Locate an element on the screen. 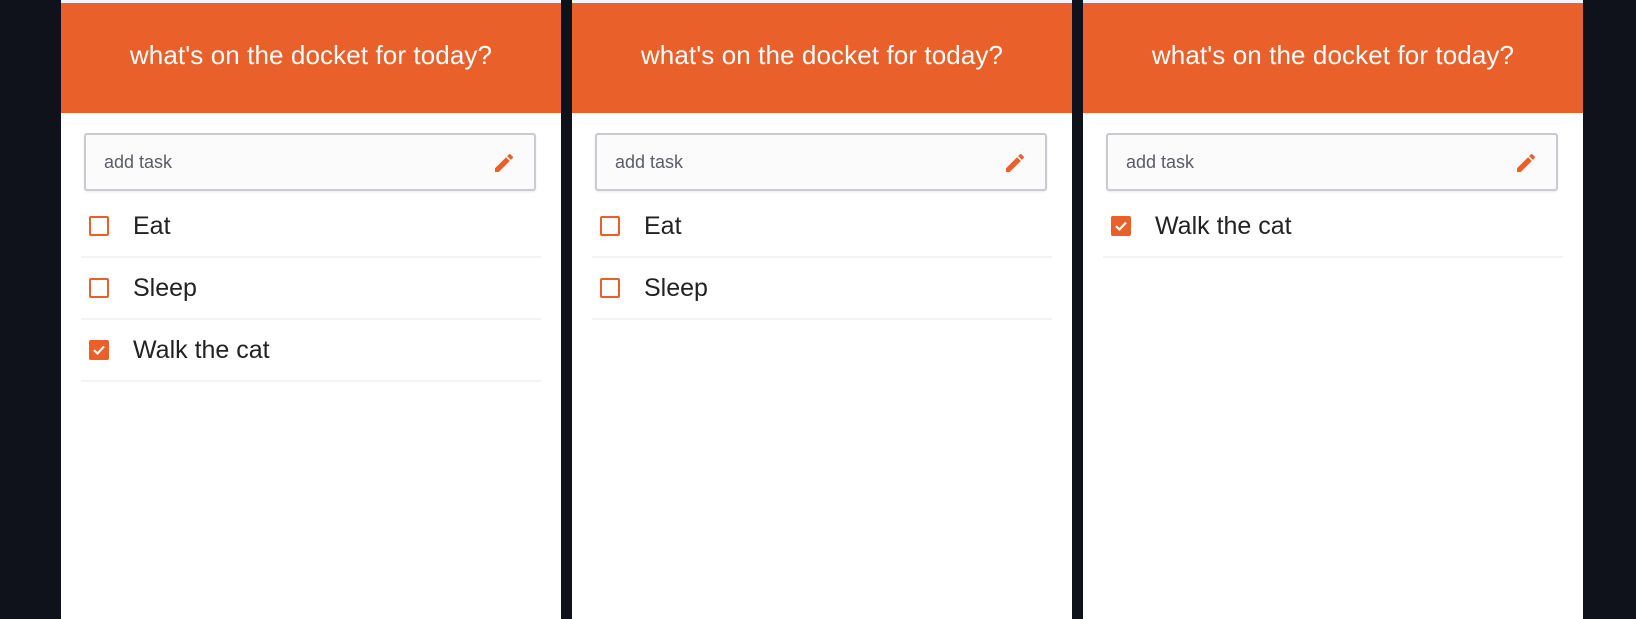 The width and height of the screenshot is (1636, 619). task-list: Eat Sleep is located at coordinates (822, 258).